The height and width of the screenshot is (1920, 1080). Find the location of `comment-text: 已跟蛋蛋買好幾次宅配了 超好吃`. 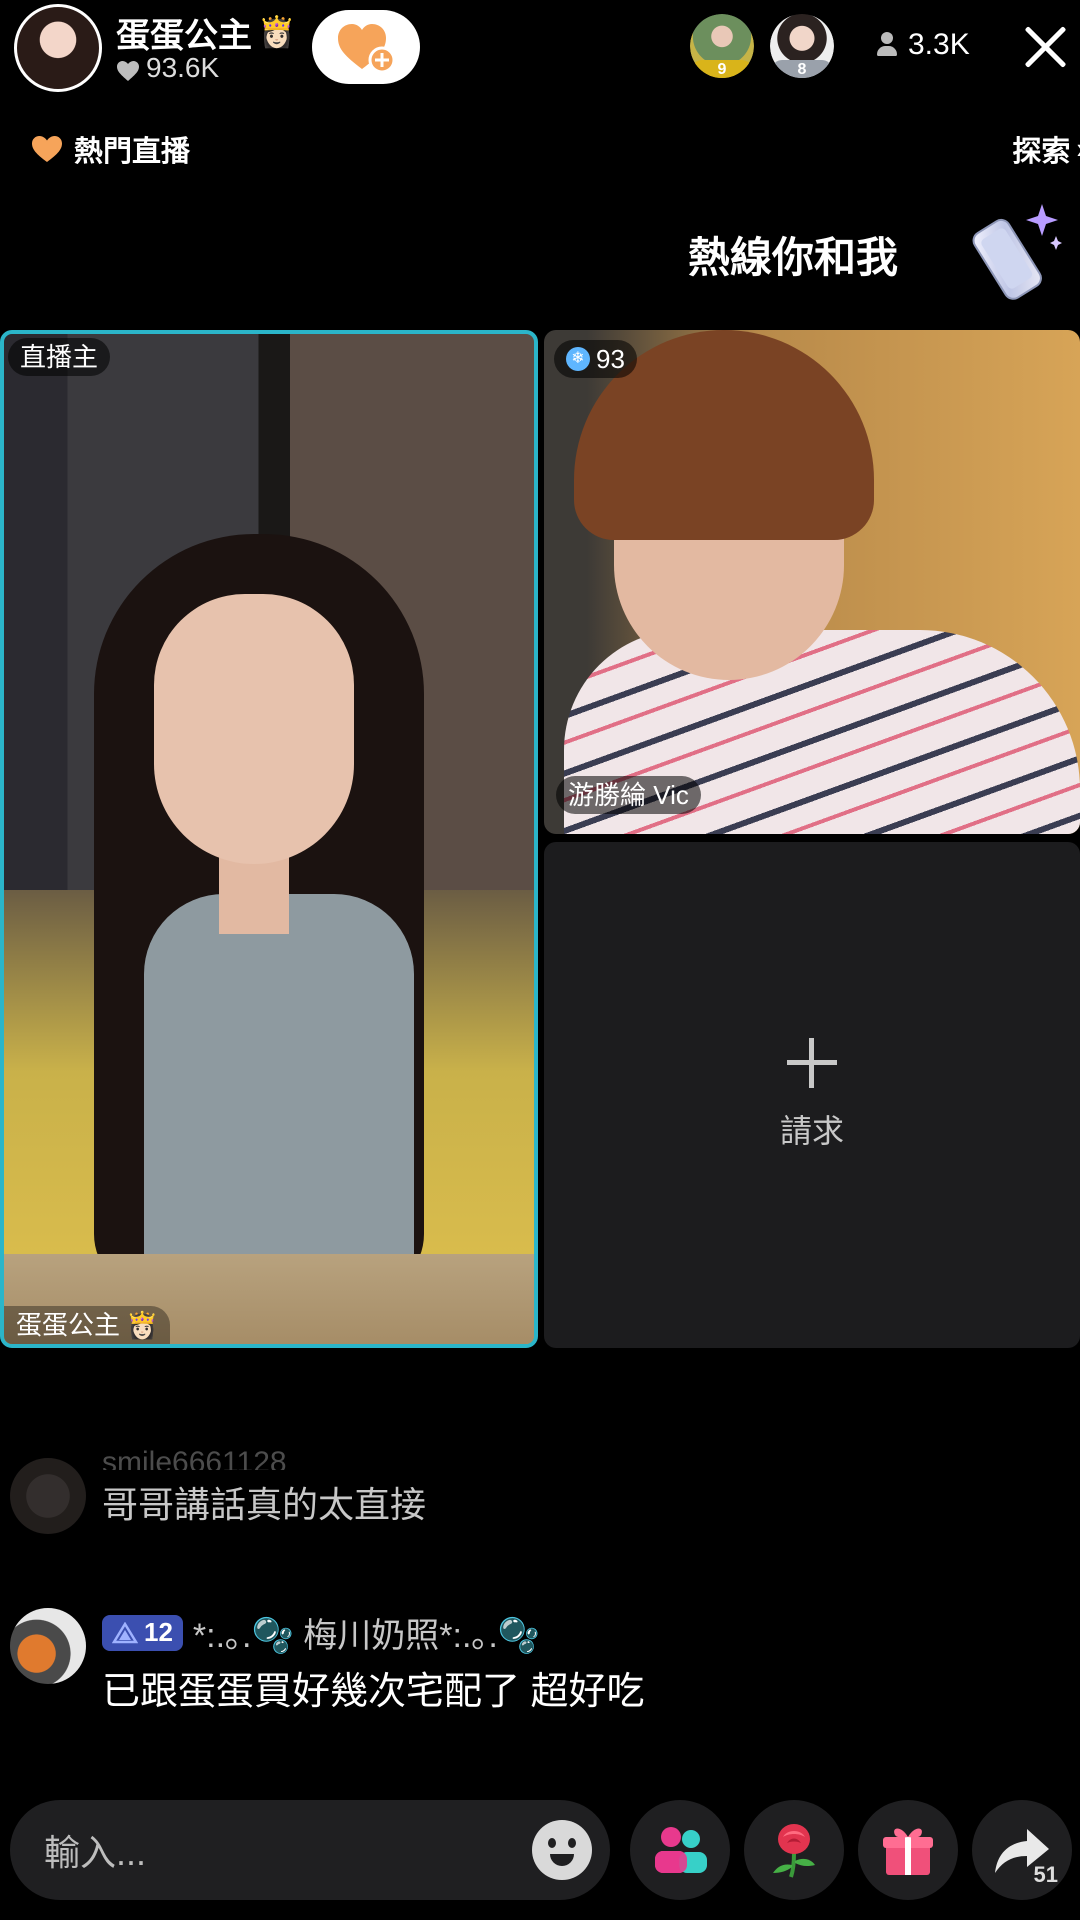

comment-text: 已跟蛋蛋買好幾次宅配了 超好吃 is located at coordinates (373, 1692).